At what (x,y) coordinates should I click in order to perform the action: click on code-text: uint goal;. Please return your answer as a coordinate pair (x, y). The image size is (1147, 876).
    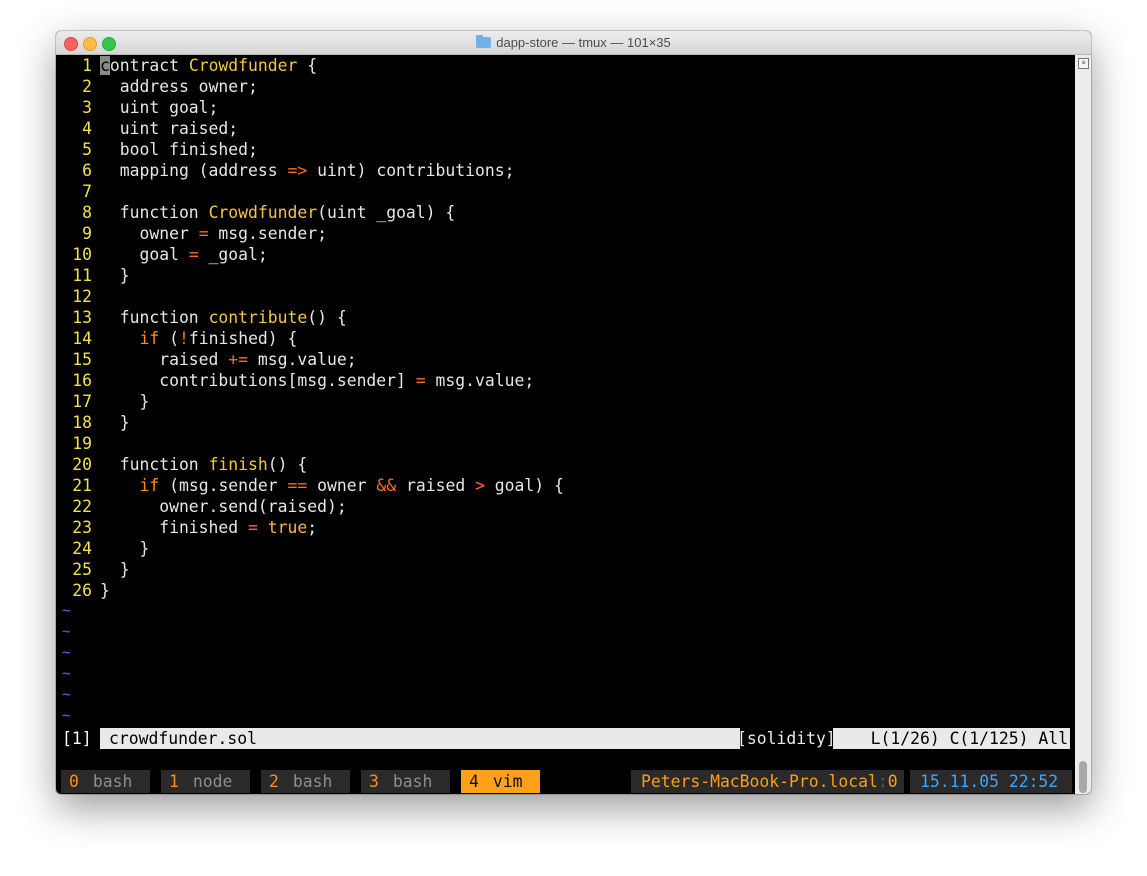
    Looking at the image, I should click on (159, 107).